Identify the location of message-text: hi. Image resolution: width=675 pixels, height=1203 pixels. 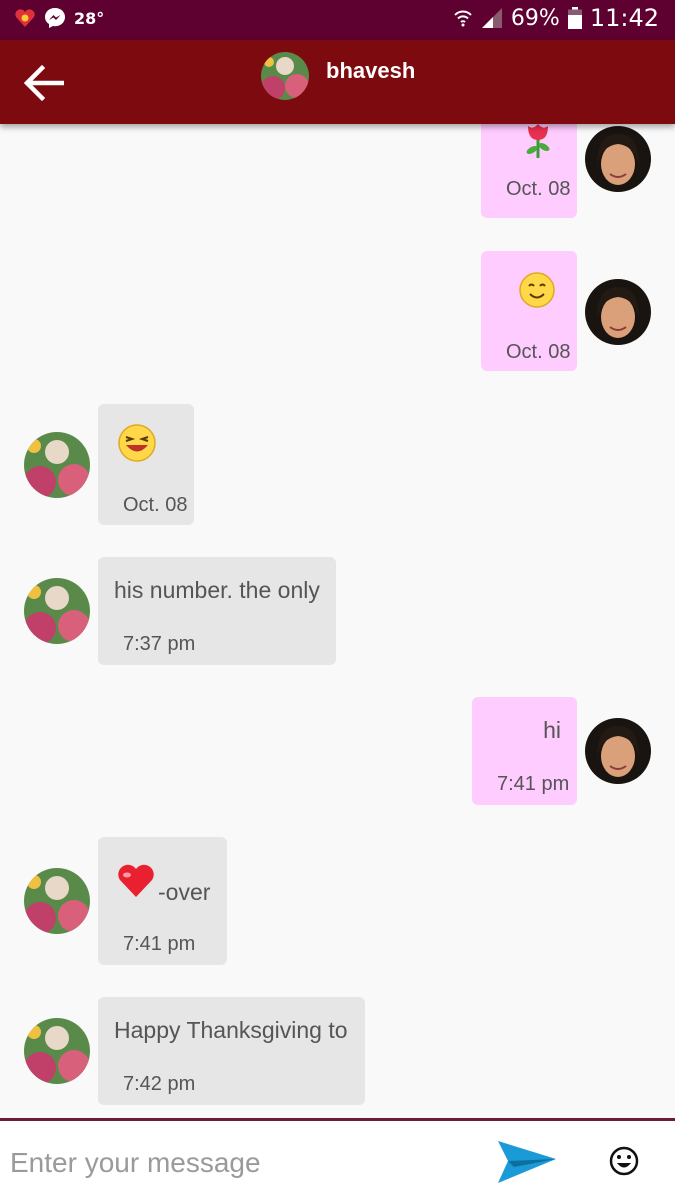
(552, 730).